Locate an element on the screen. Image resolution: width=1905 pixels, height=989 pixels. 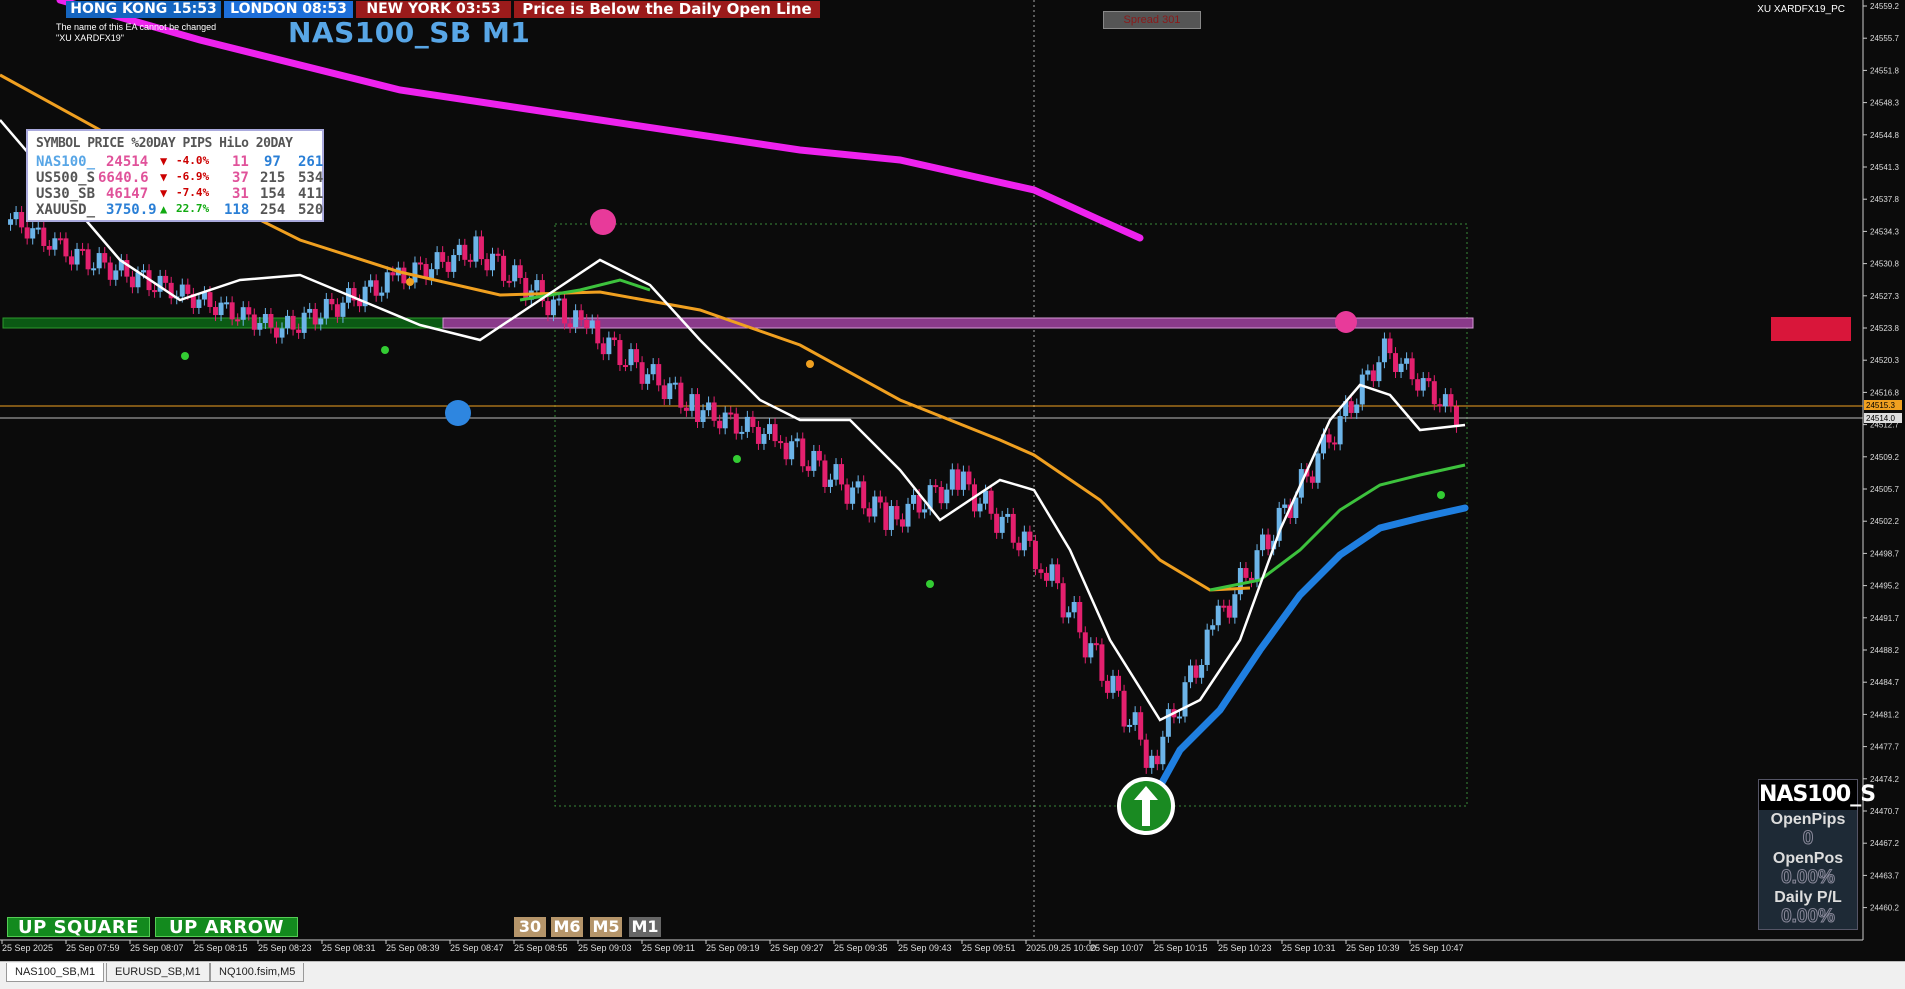
row-hilo: 97 is located at coordinates (272, 162).